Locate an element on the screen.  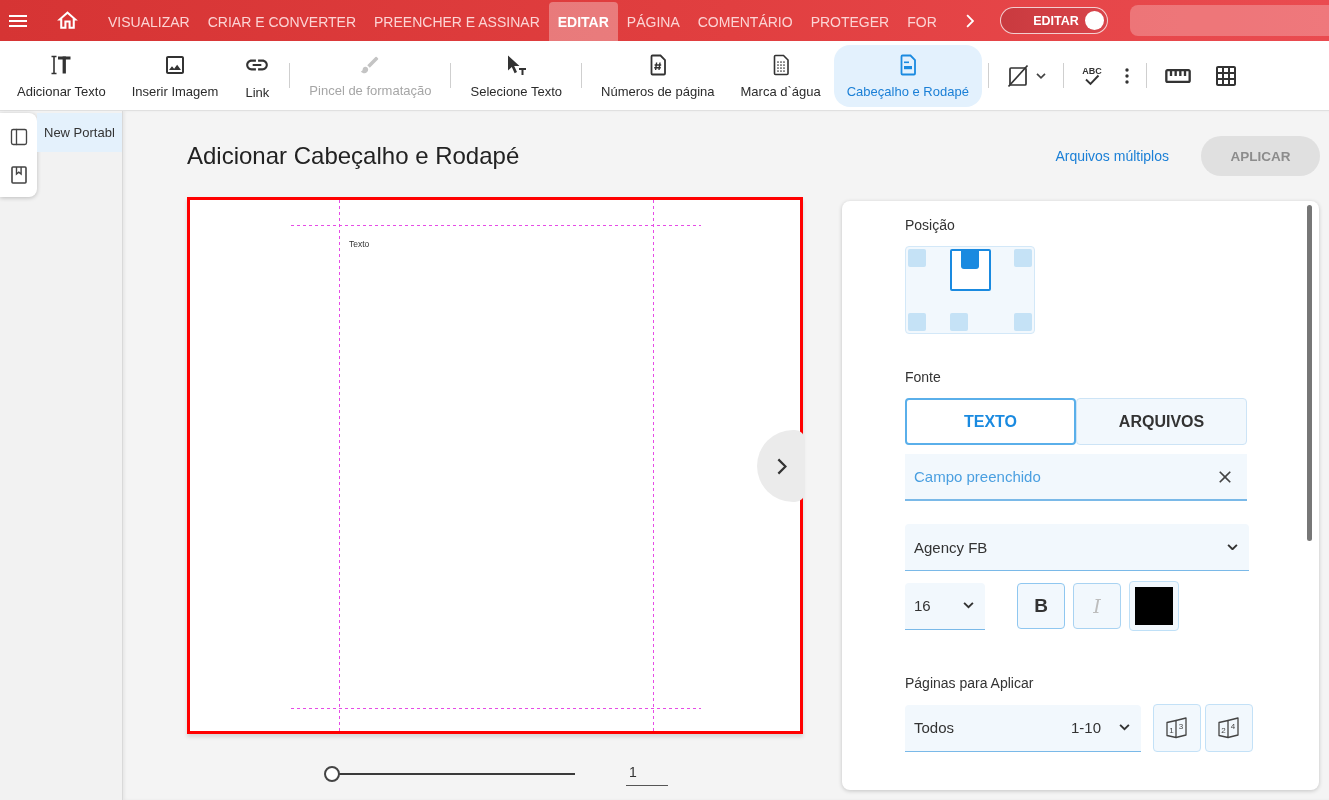
search-field is located at coordinates (1229, 20).